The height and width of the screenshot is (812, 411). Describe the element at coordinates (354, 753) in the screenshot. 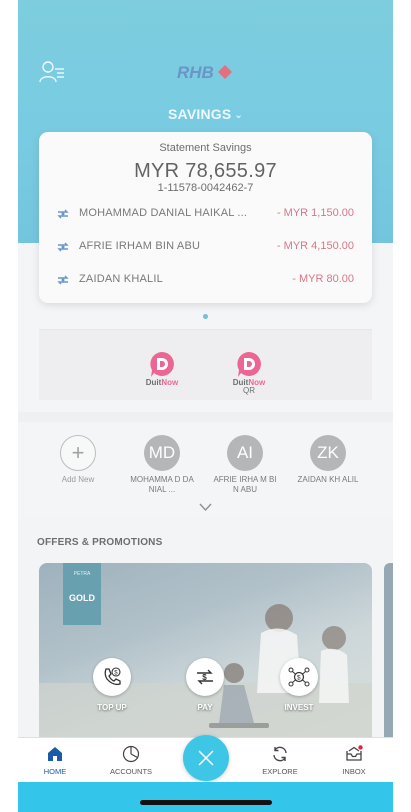

I see `inbox-icon` at that location.